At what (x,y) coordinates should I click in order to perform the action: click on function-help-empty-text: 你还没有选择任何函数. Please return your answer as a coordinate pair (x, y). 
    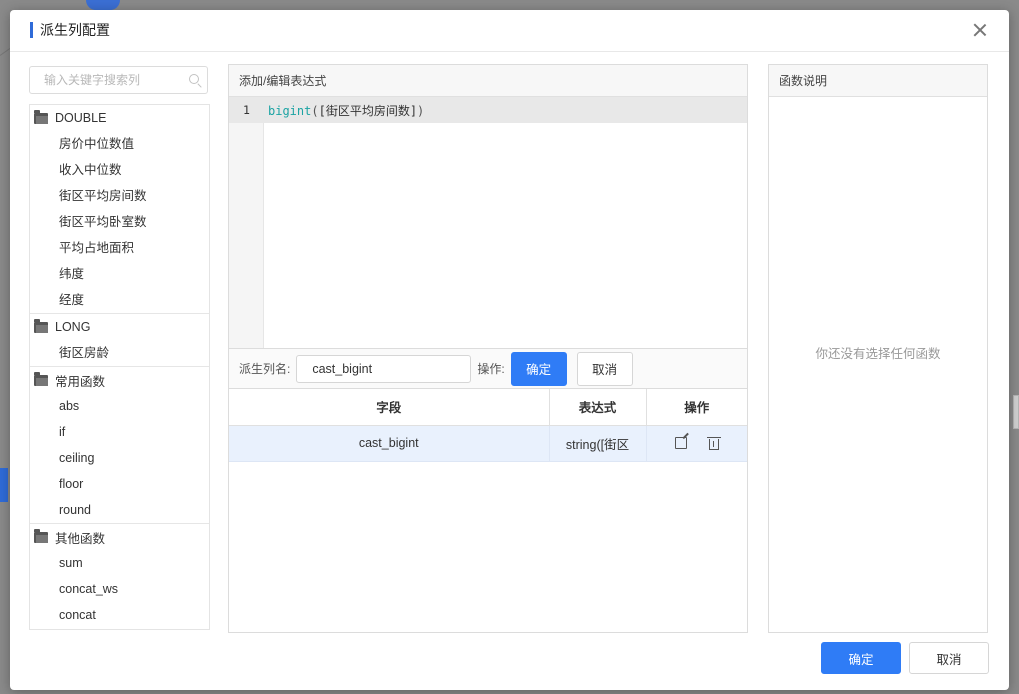
    Looking at the image, I should click on (878, 354).